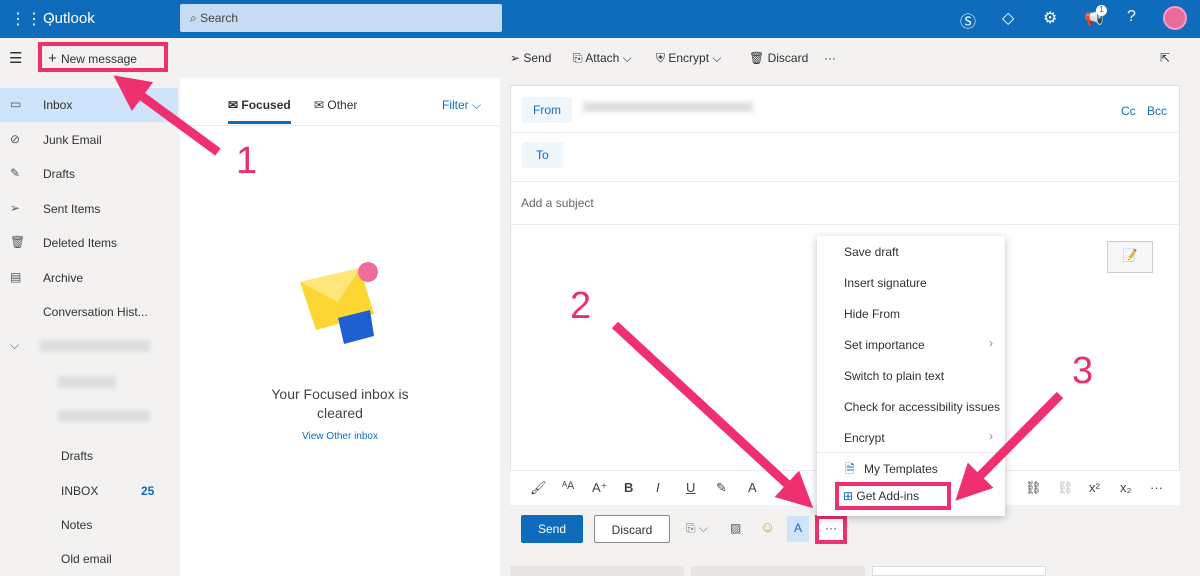  What do you see at coordinates (335, 105) in the screenshot?
I see `tab-other: ✉ Other` at bounding box center [335, 105].